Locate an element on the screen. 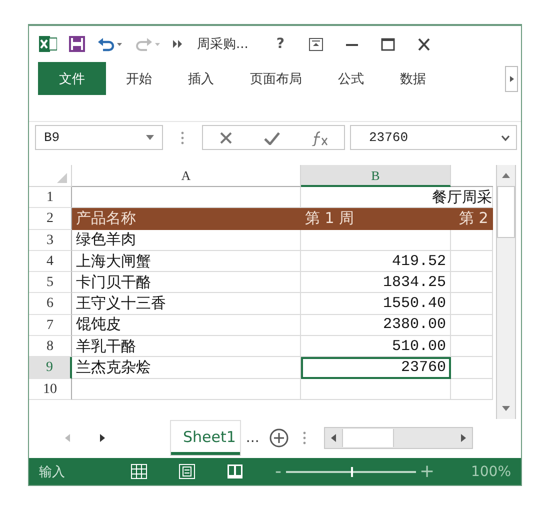 The height and width of the screenshot is (507, 550). table-cell: 兰杰克杂烩 is located at coordinates (186, 368).